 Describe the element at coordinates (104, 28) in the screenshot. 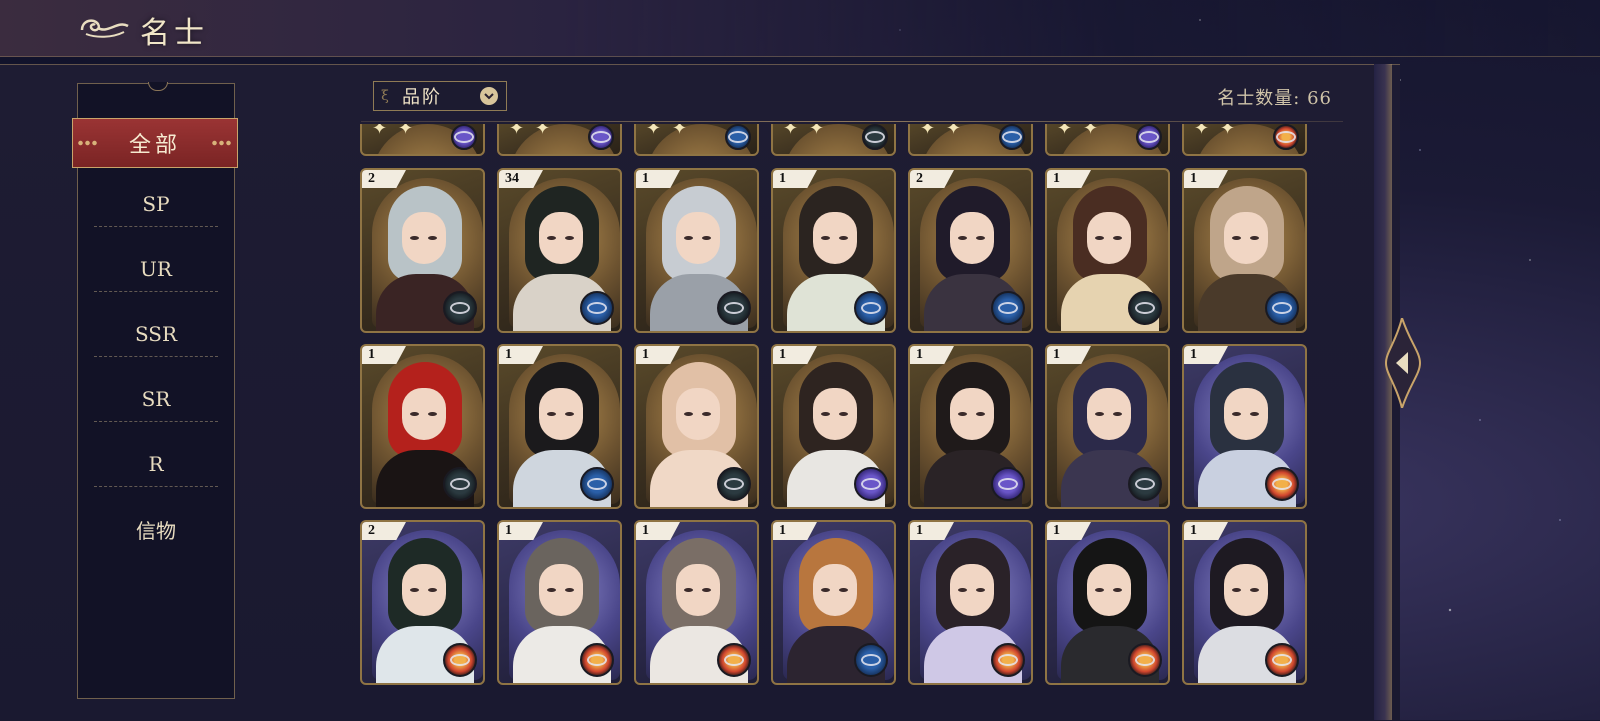

I see `cloud-swirl-icon` at that location.